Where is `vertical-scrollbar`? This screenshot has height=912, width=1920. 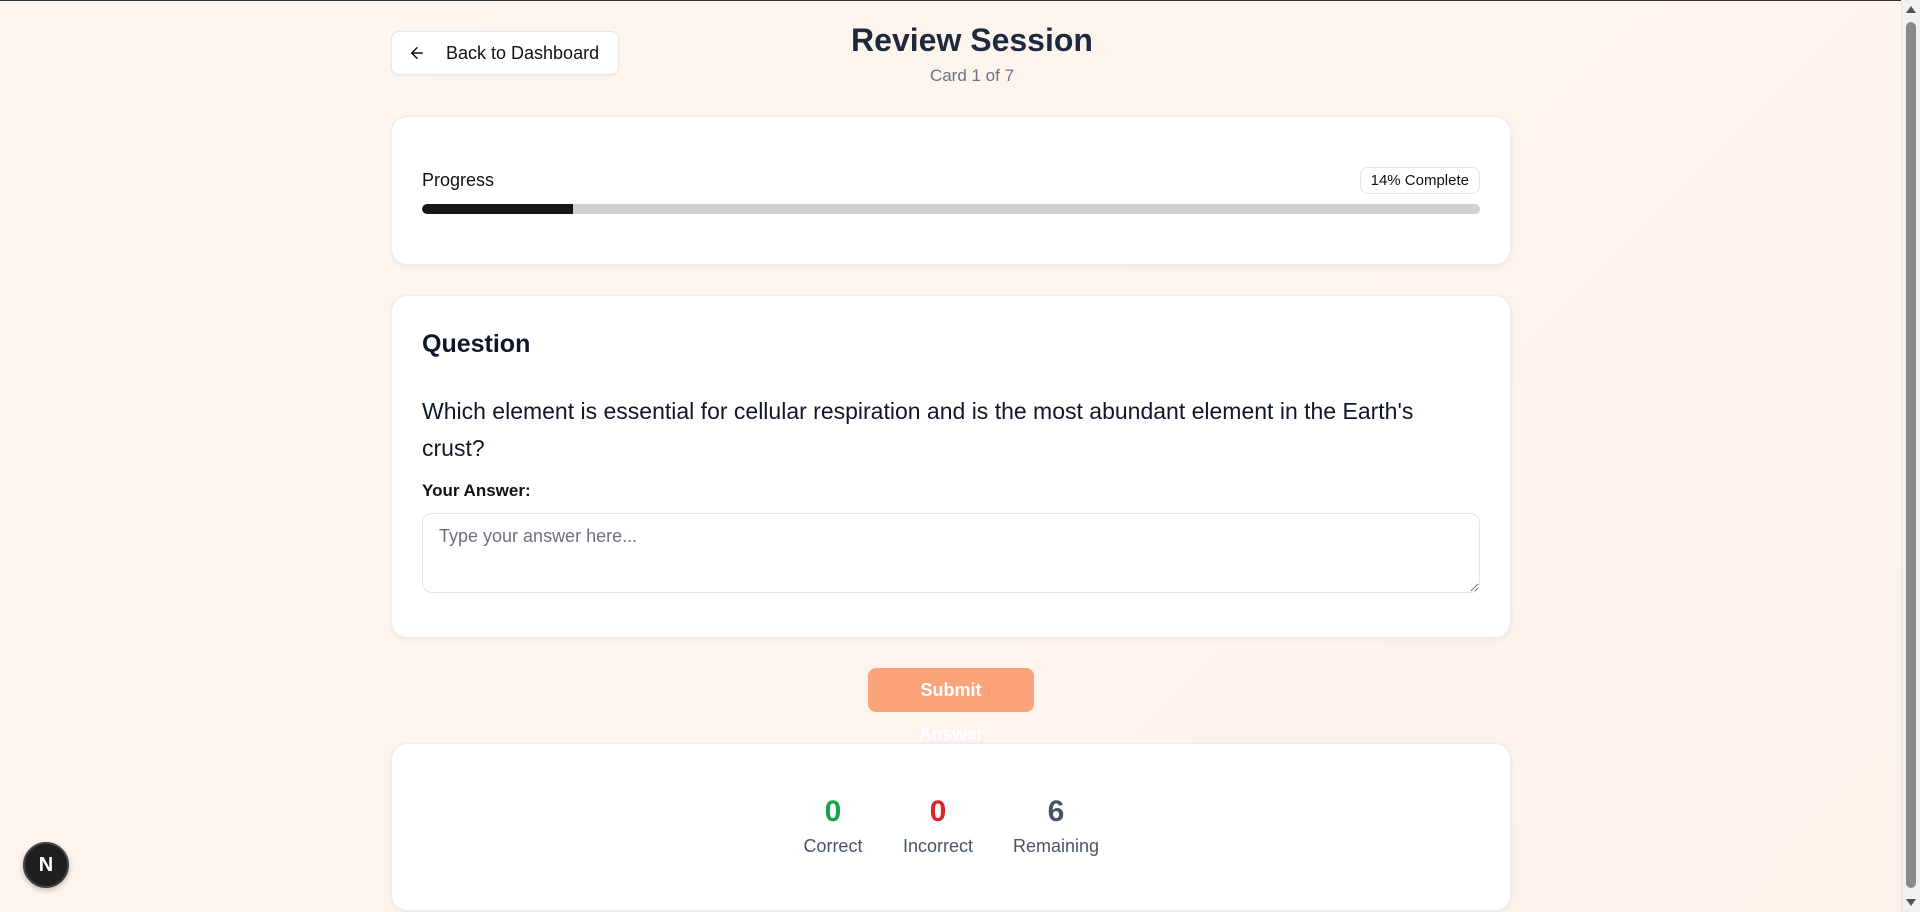
vertical-scrollbar is located at coordinates (1910, 456).